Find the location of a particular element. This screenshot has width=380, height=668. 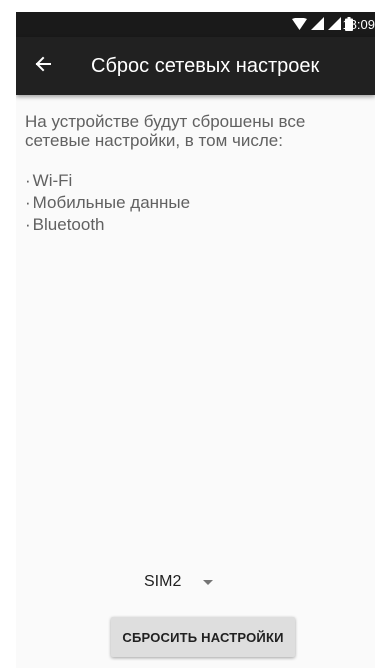

screen-frame-right is located at coordinates (377, 334).